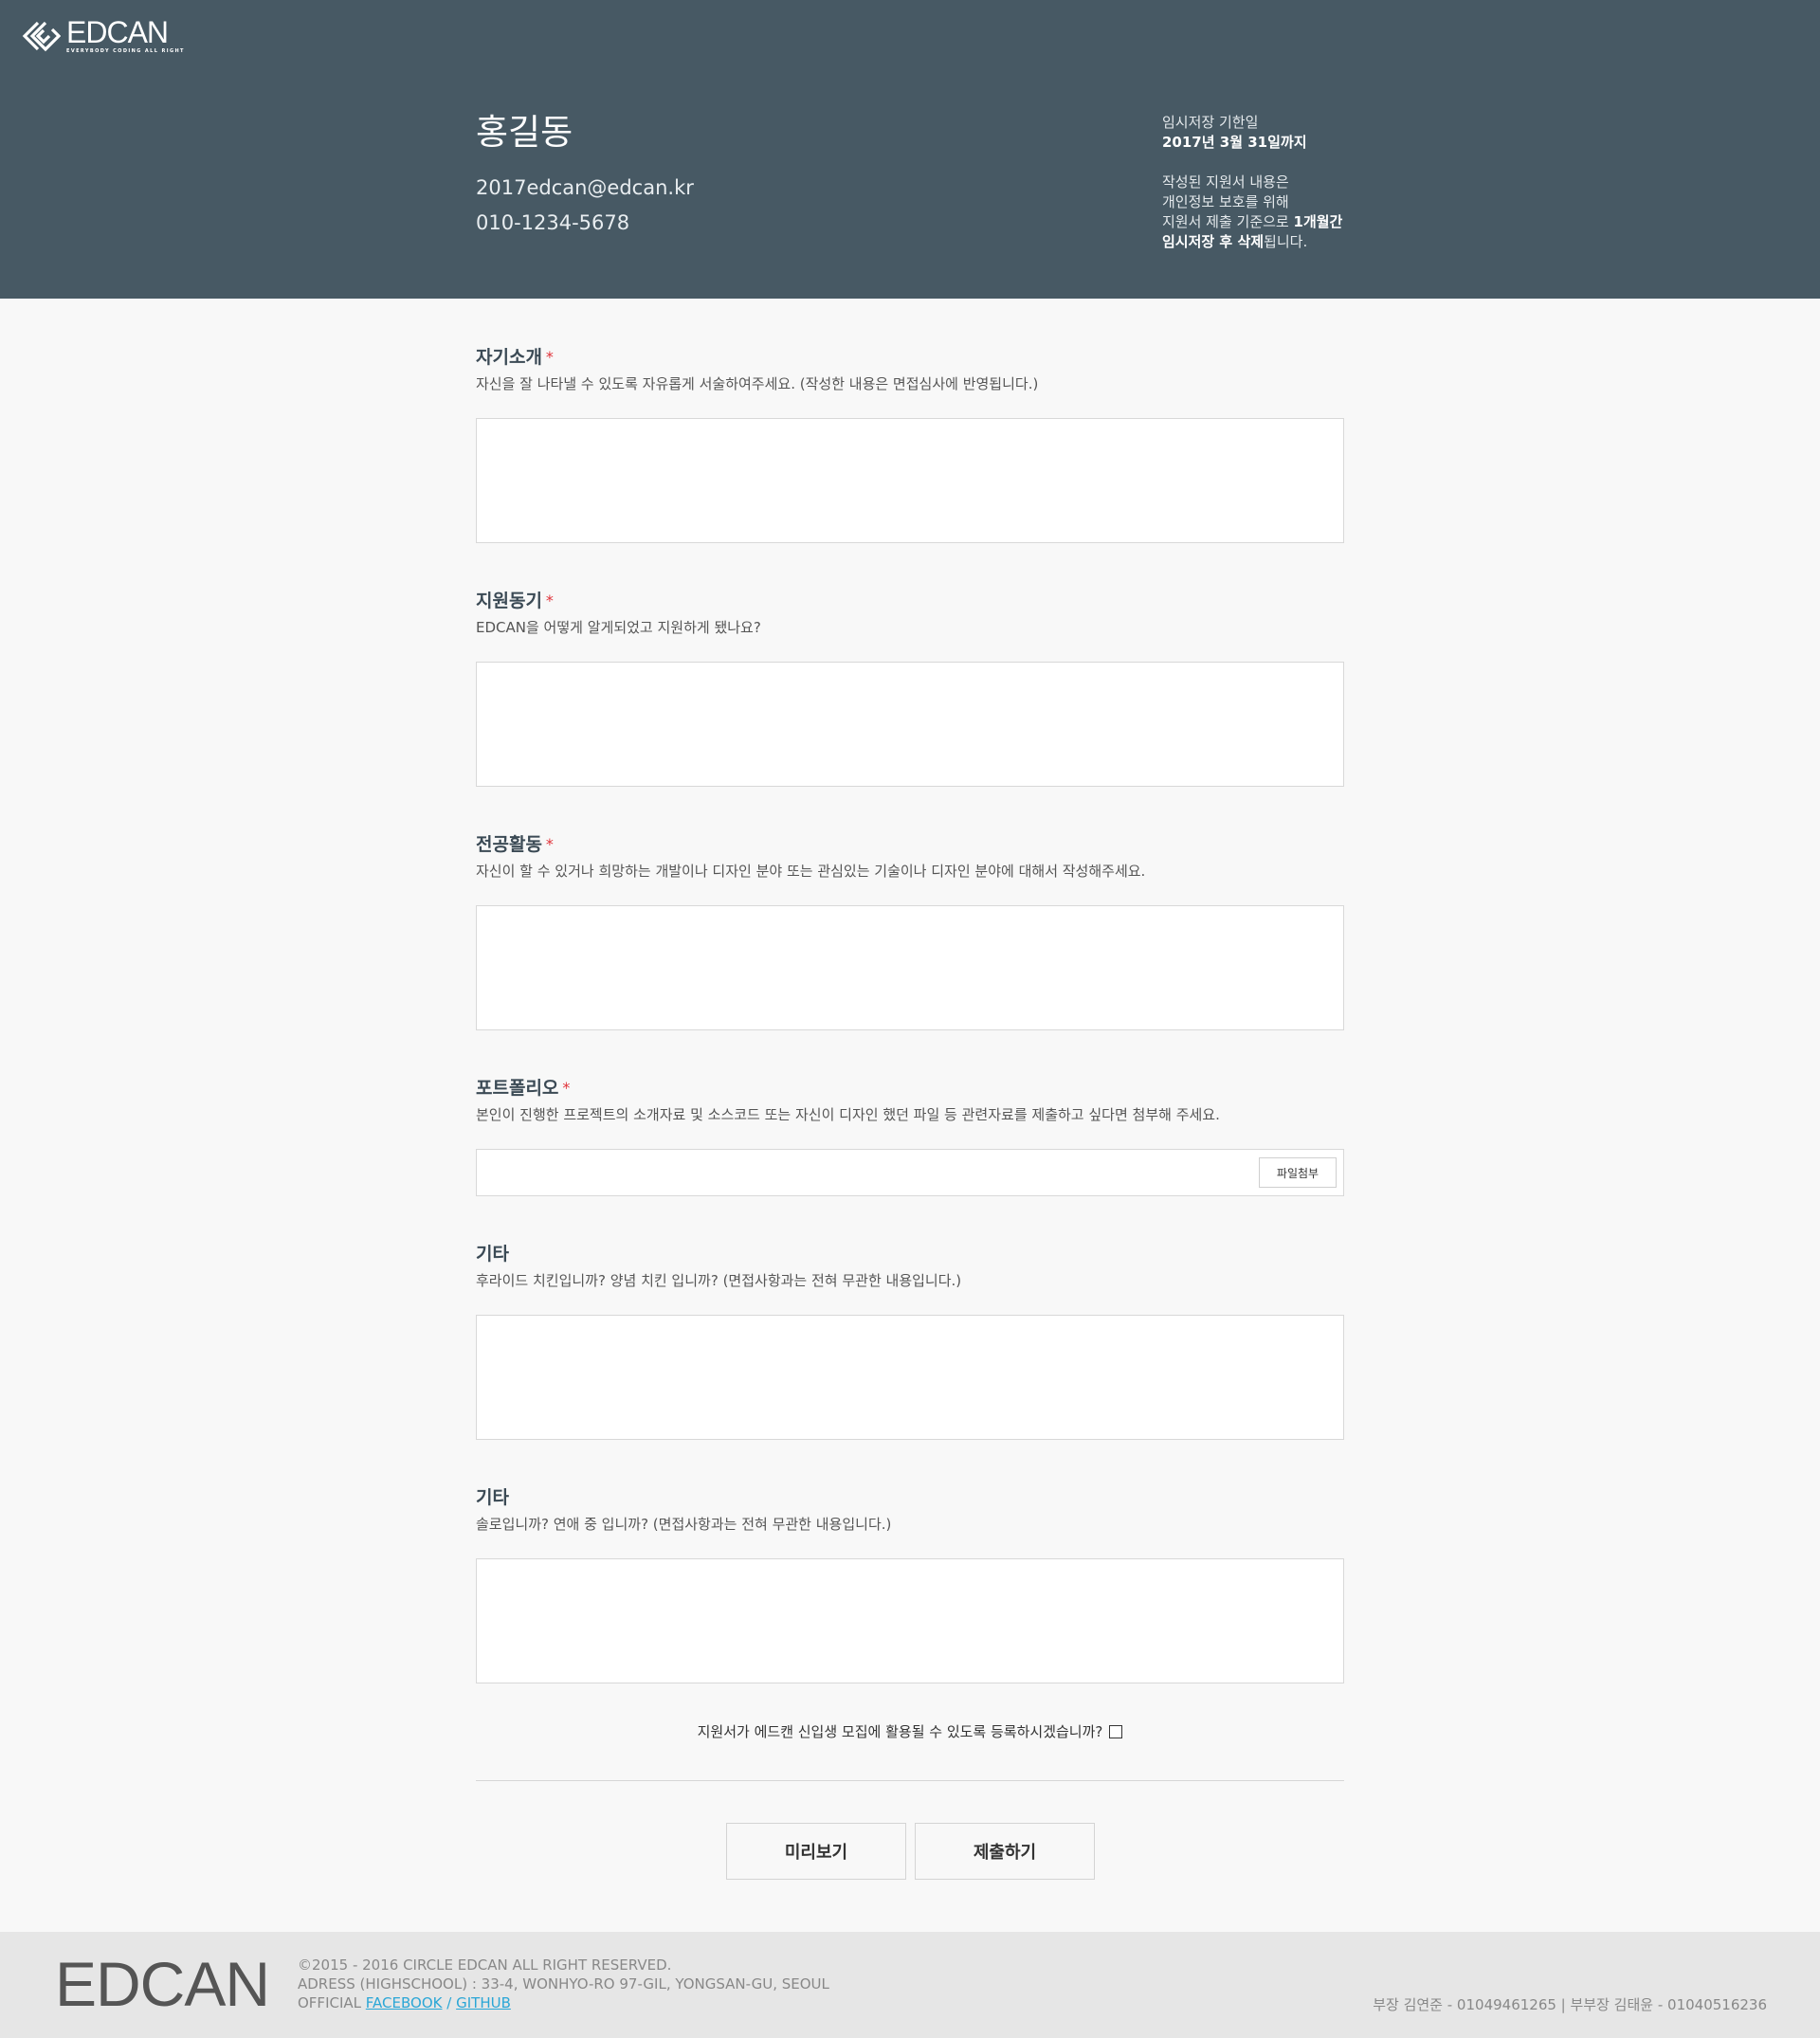  What do you see at coordinates (816, 1851) in the screenshot?
I see `preview-button: 미리보기` at bounding box center [816, 1851].